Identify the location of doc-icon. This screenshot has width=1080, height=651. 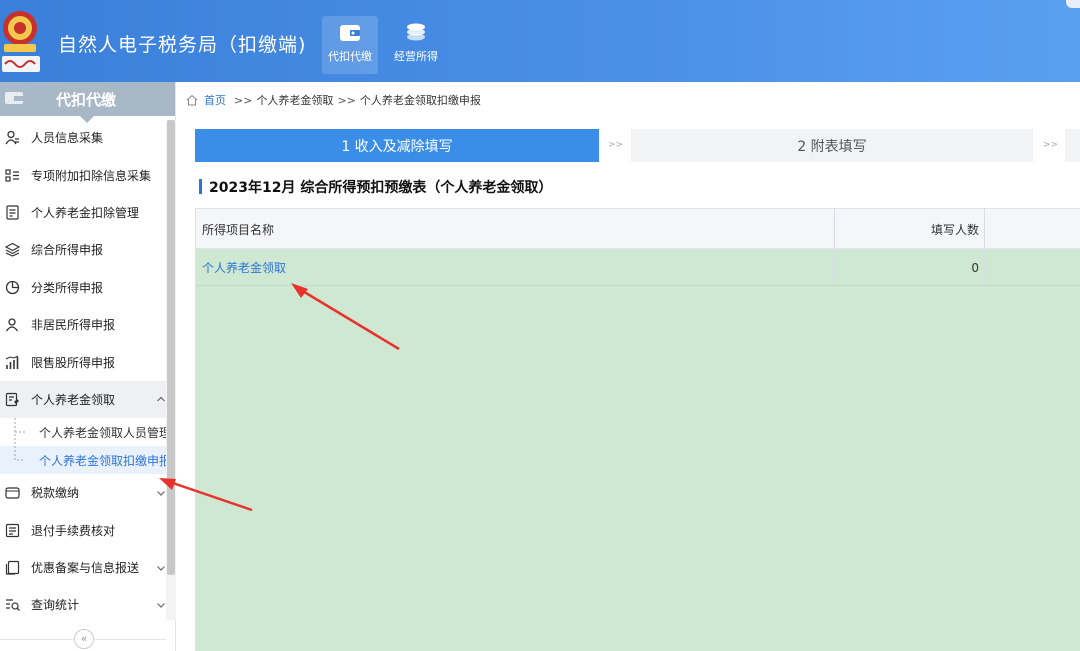
(12, 212).